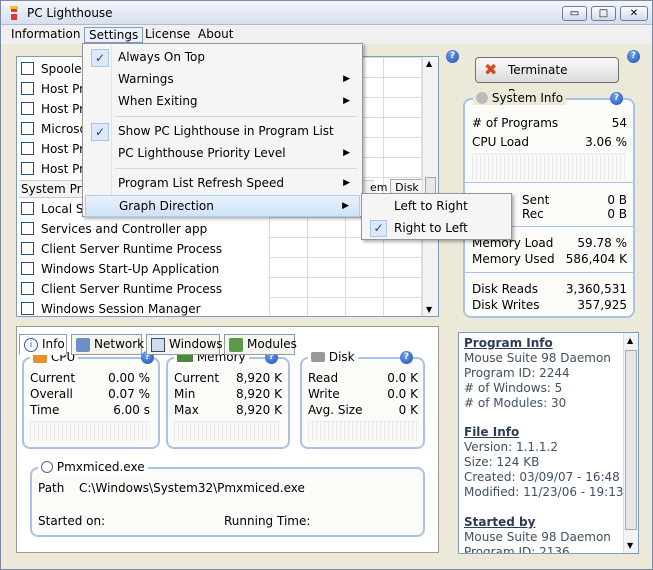  Describe the element at coordinates (258, 378) in the screenshot. I see `memory-current-value: 8,920 K` at that location.